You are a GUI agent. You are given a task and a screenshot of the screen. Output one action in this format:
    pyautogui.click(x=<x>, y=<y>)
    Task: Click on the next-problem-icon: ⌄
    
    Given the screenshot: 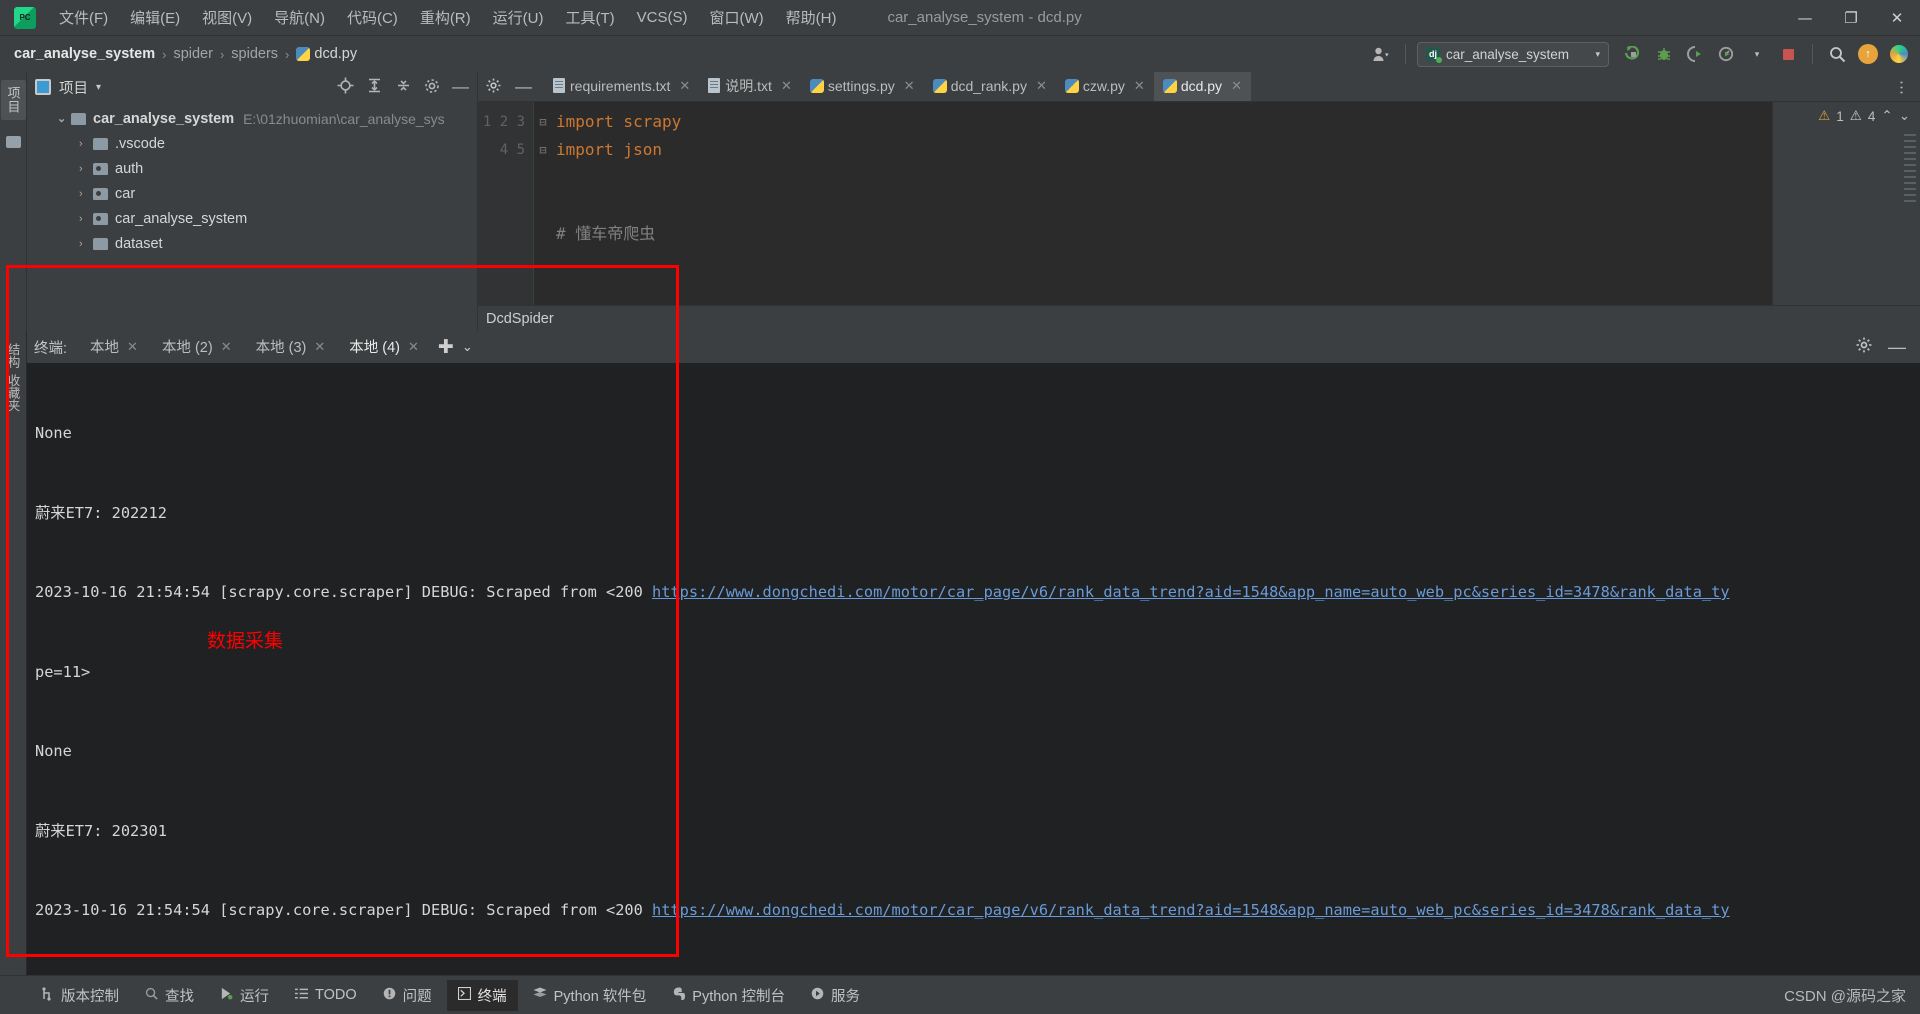 What is the action you would take?
    pyautogui.click(x=1904, y=116)
    